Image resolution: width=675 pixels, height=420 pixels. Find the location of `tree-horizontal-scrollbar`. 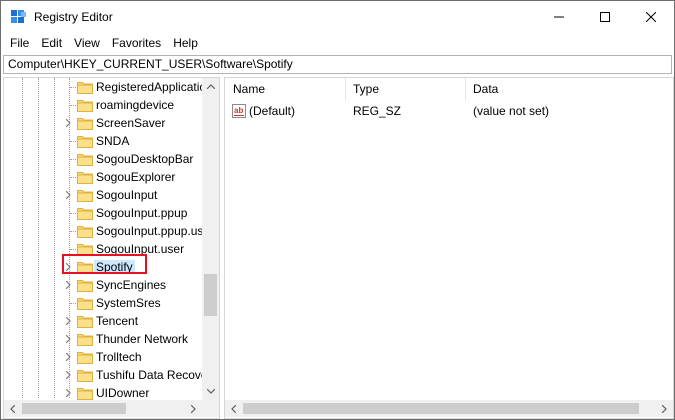

tree-horizontal-scrollbar is located at coordinates (103, 408).